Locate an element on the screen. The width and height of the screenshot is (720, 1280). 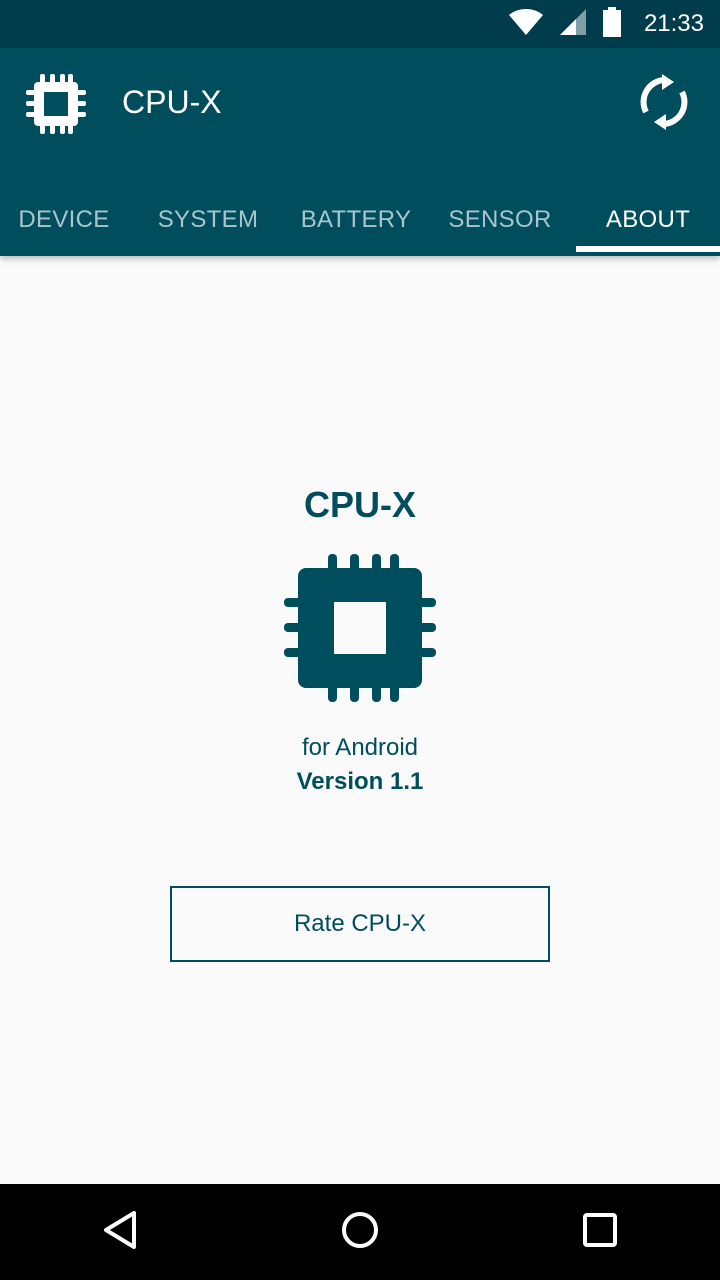
home-icon is located at coordinates (360, 1232).